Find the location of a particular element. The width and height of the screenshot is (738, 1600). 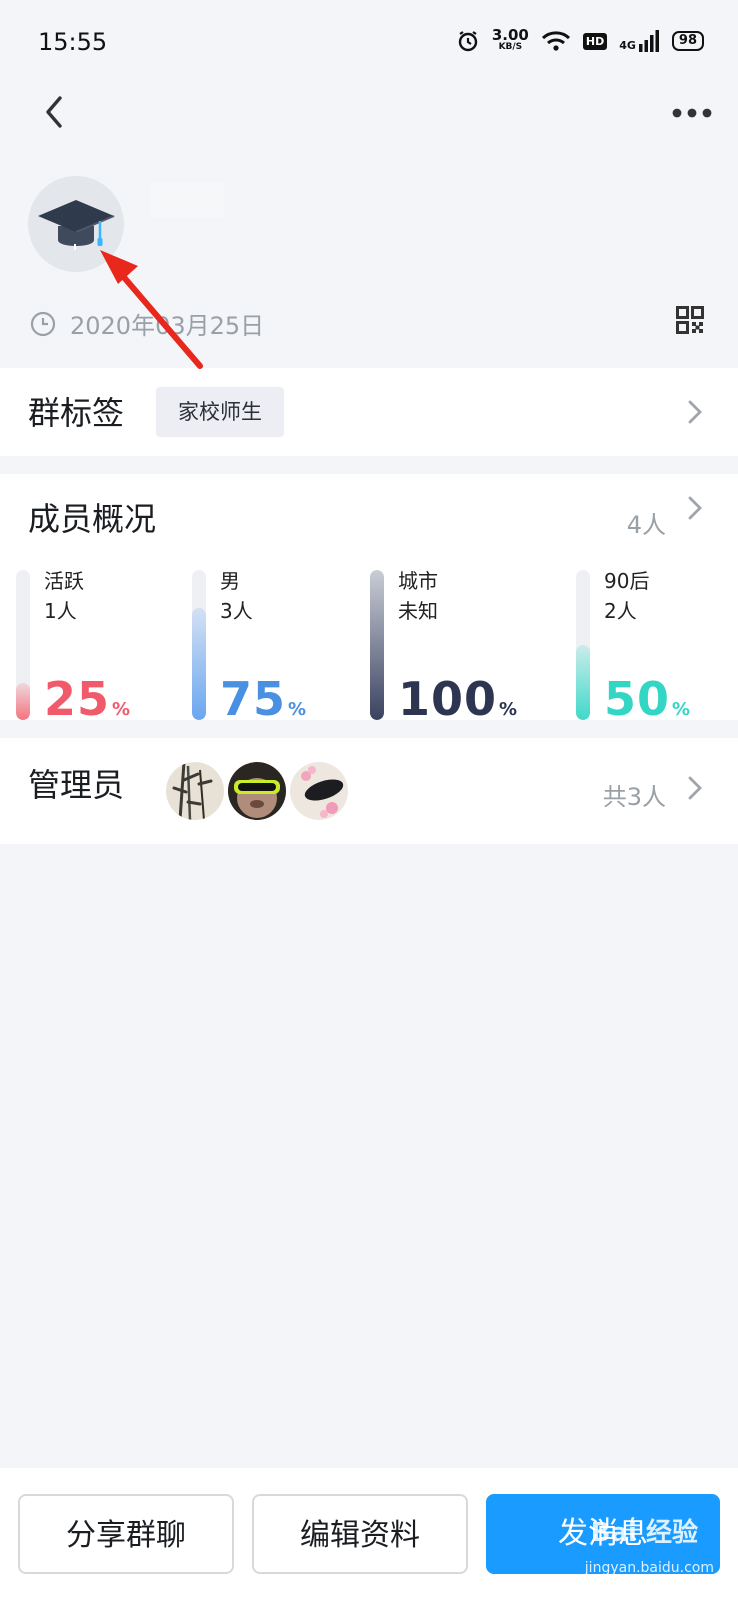

admin-avatar-bamboo is located at coordinates (195, 791).